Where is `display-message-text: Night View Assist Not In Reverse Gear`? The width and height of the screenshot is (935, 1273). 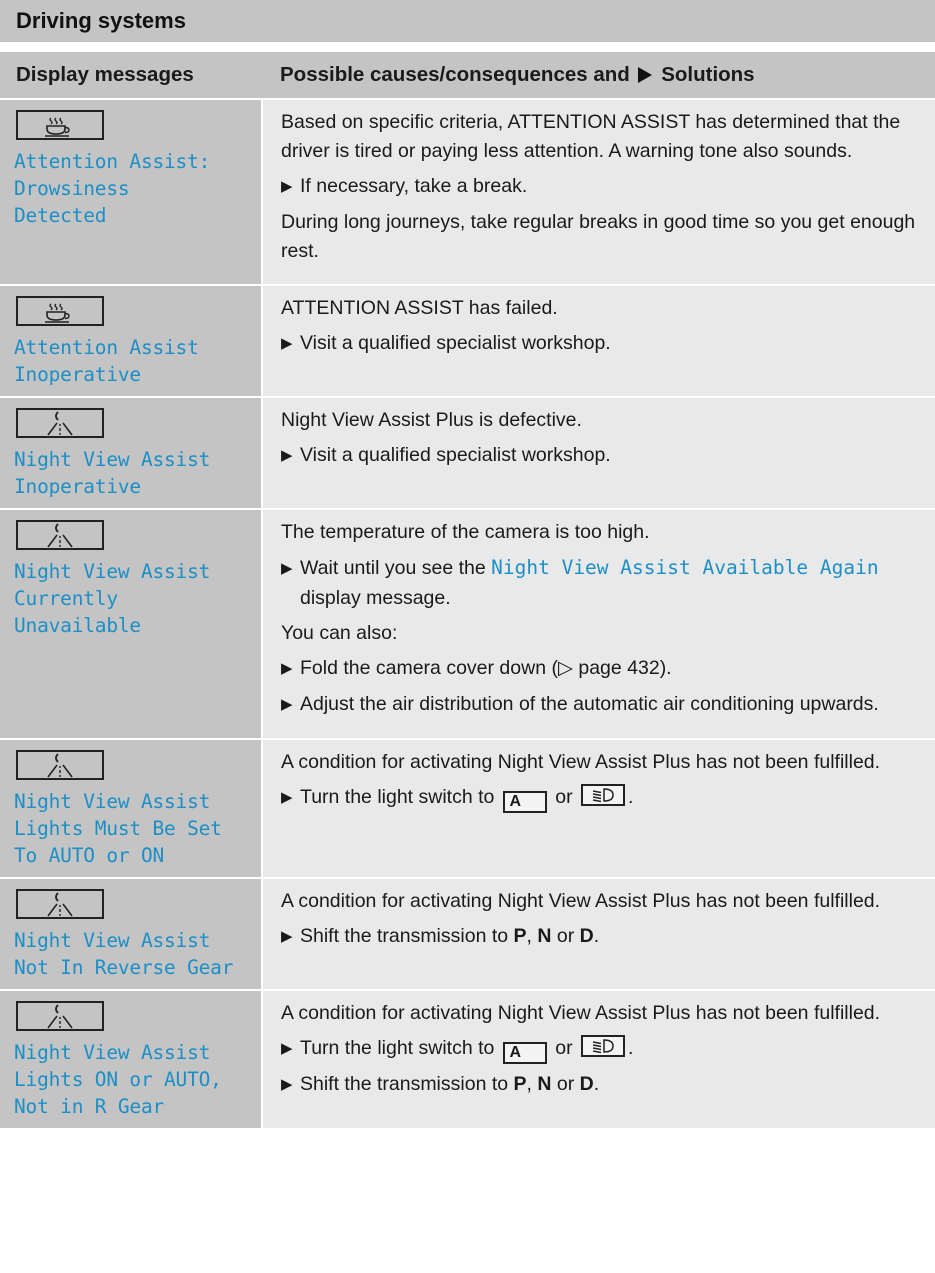
display-message-text: Night View Assist Not In Reverse Gear is located at coordinates (124, 954).